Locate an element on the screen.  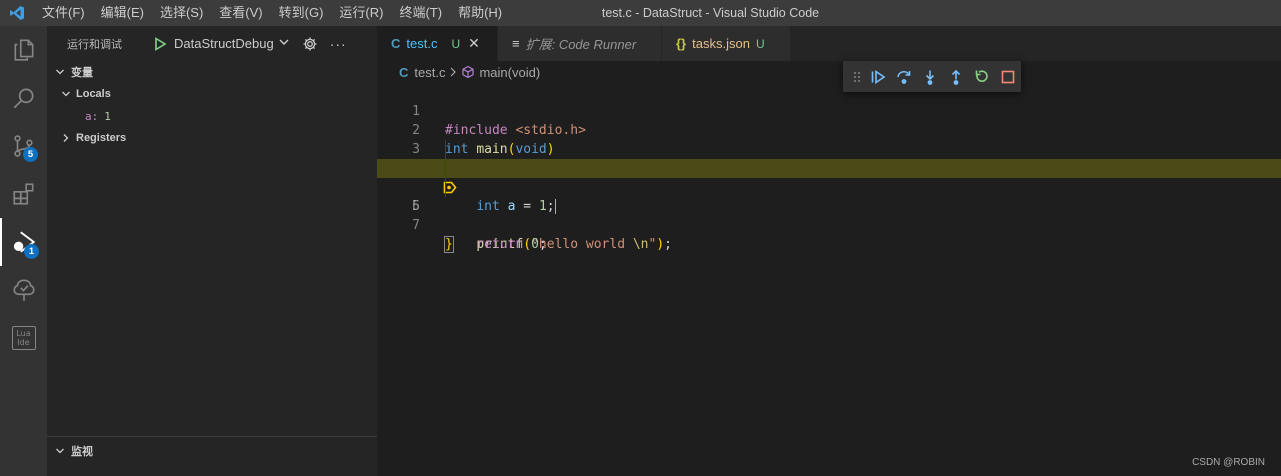
extensions-icon is located at coordinates (22, 194).